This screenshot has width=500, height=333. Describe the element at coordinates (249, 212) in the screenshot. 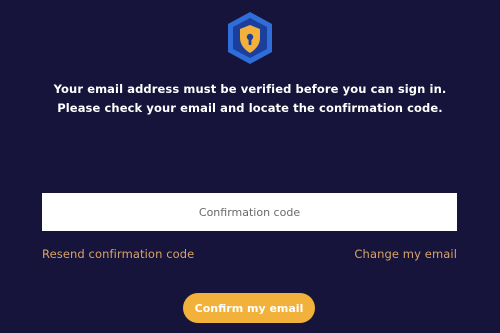

I see `confirmation-code-input` at that location.